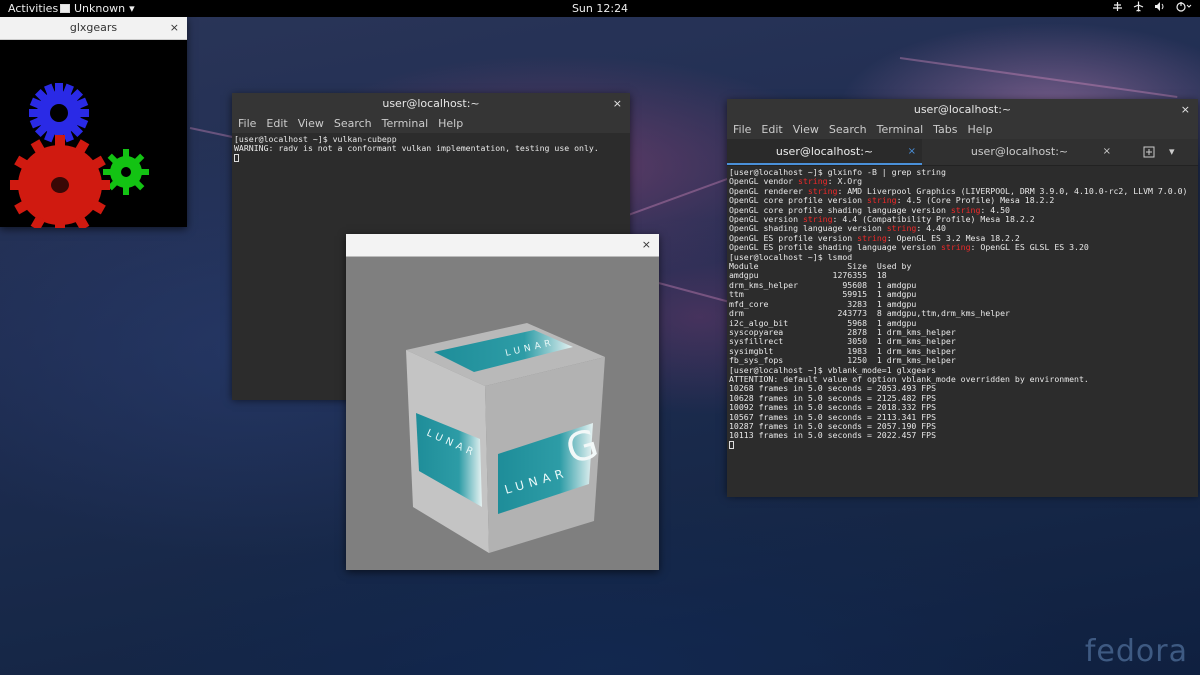 The width and height of the screenshot is (1200, 675). I want to click on system-tray, so click(1152, 8).